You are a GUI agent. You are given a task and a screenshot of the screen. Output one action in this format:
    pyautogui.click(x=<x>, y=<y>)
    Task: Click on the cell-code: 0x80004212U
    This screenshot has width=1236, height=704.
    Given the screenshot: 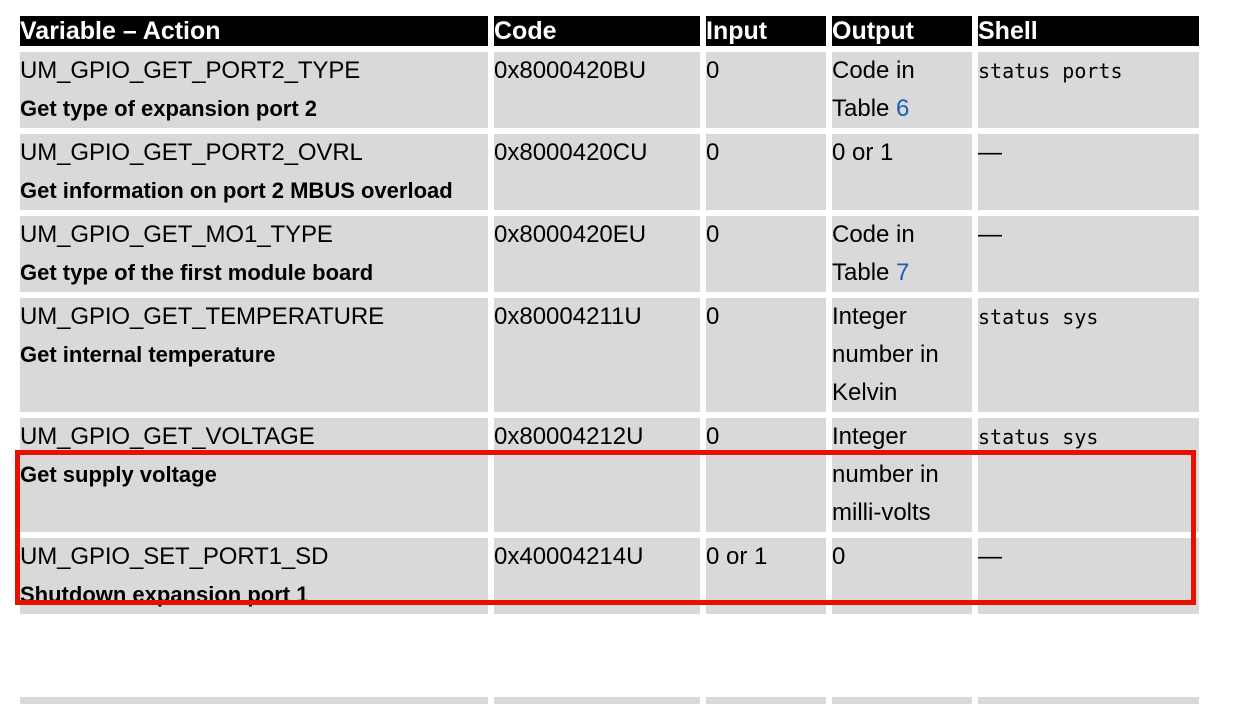 What is the action you would take?
    pyautogui.click(x=597, y=475)
    